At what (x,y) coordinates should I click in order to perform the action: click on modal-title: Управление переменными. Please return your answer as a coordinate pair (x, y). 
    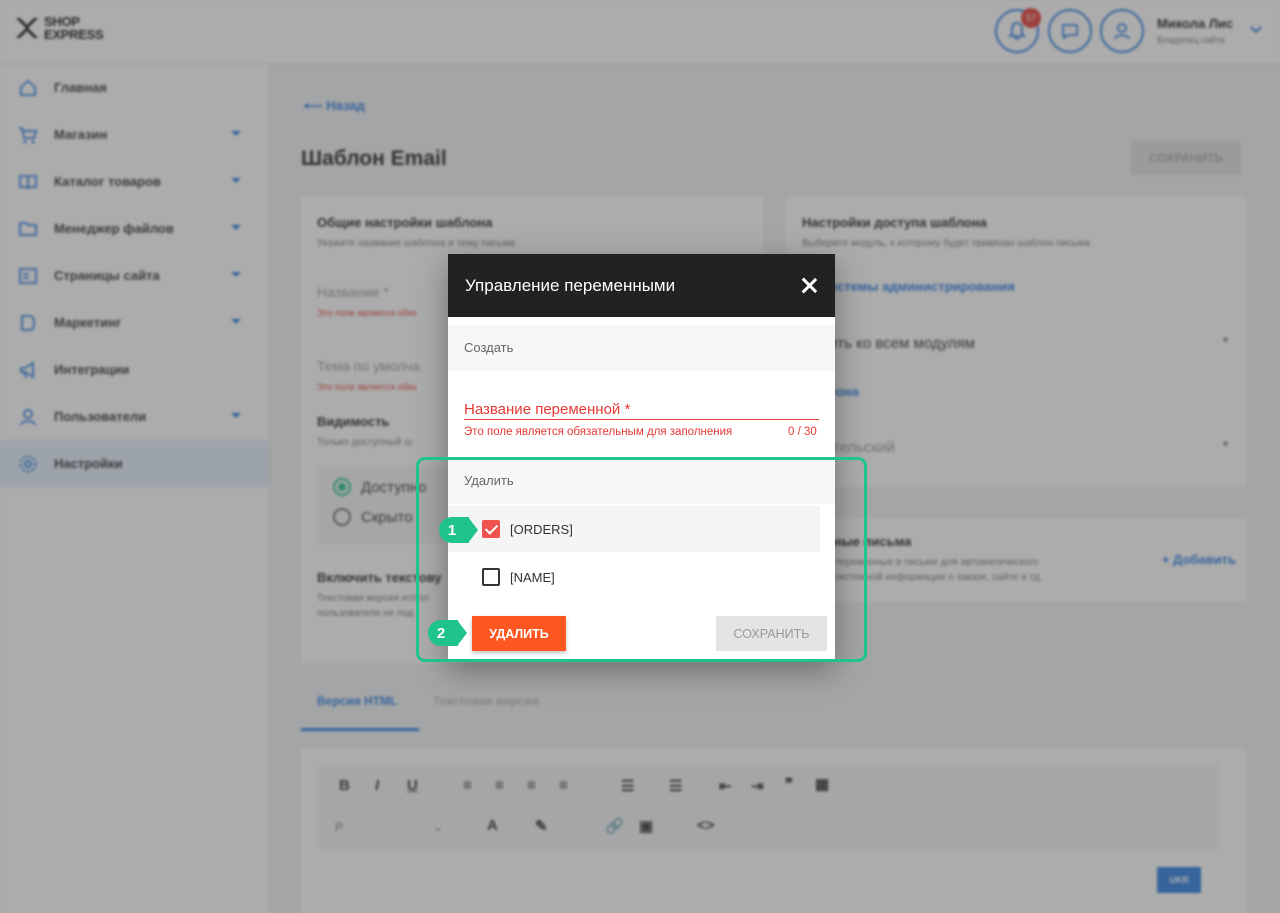
    Looking at the image, I should click on (570, 285).